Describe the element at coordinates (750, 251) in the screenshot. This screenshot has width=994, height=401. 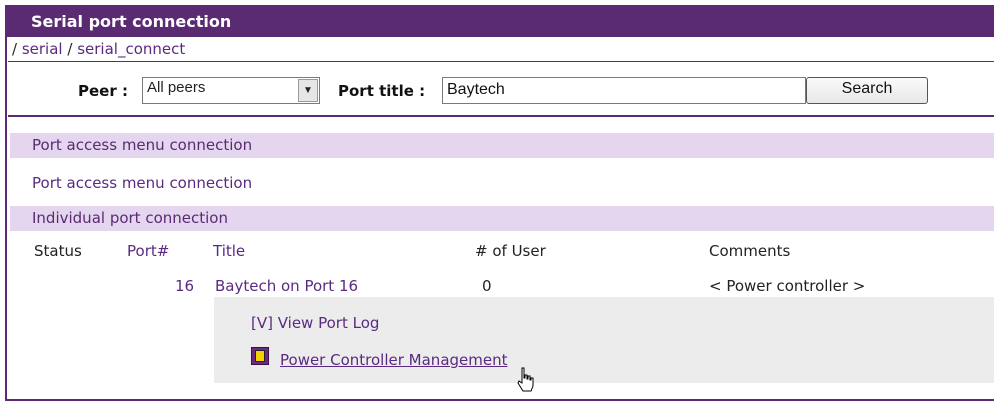
I see `column-header-comments: Comments` at that location.